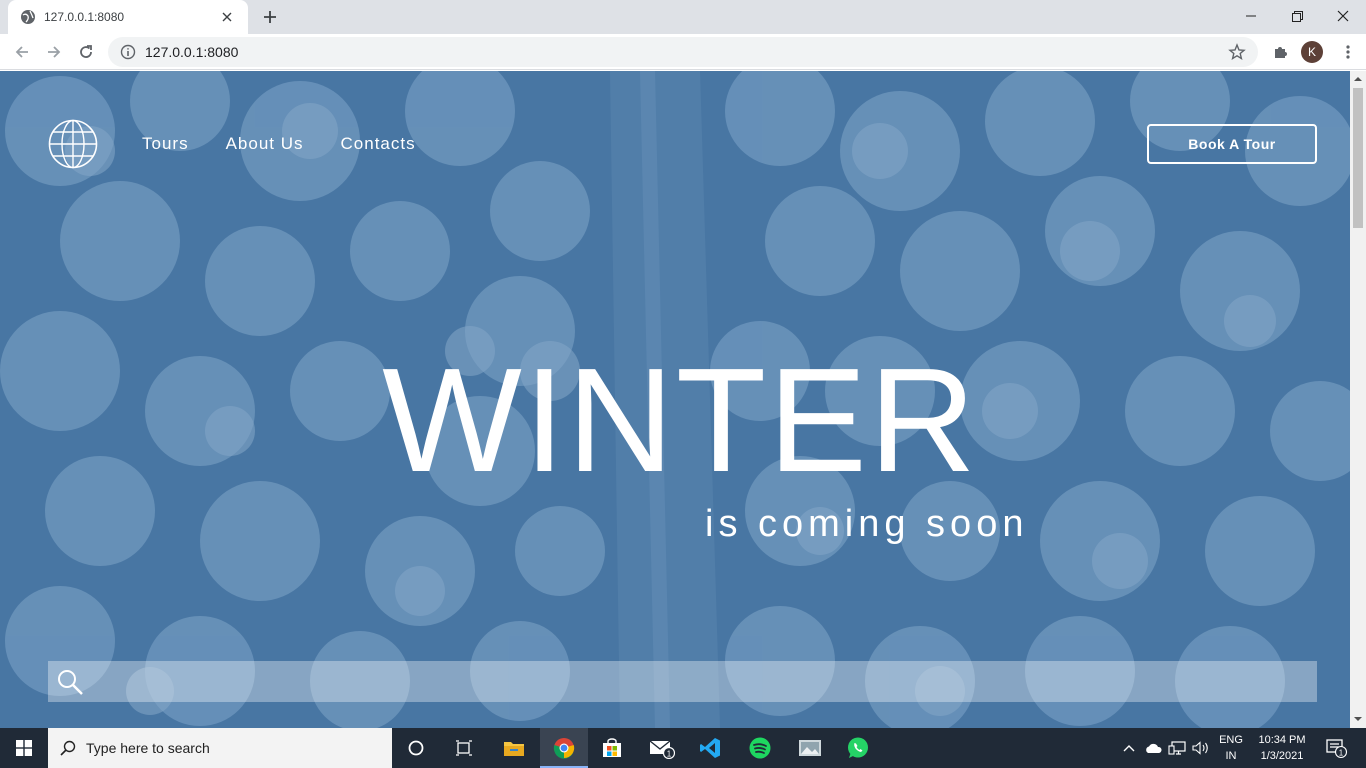  I want to click on scrollbar-thumb, so click(1358, 158).